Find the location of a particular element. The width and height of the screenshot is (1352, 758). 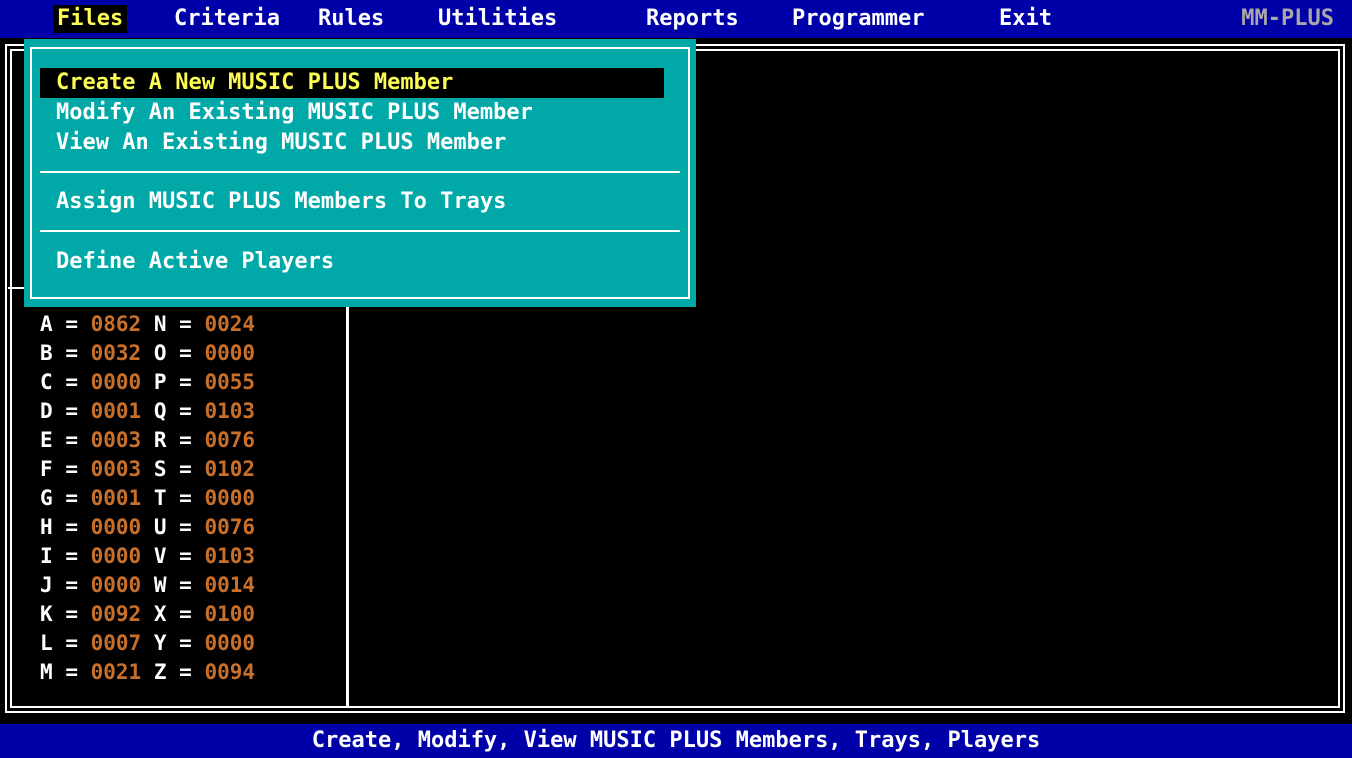

count-row: H = 0000 U = 0076 is located at coordinates (147, 527).